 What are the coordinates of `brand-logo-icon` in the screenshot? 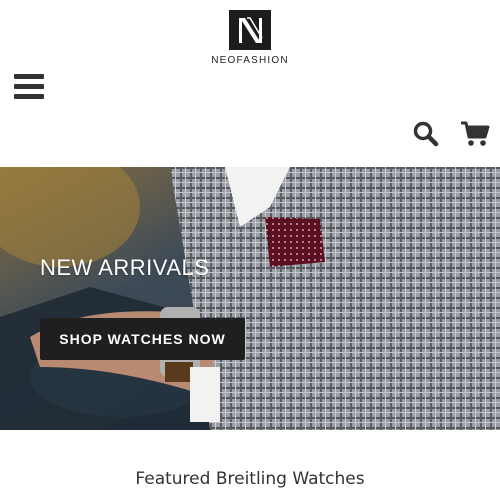 It's located at (250, 30).